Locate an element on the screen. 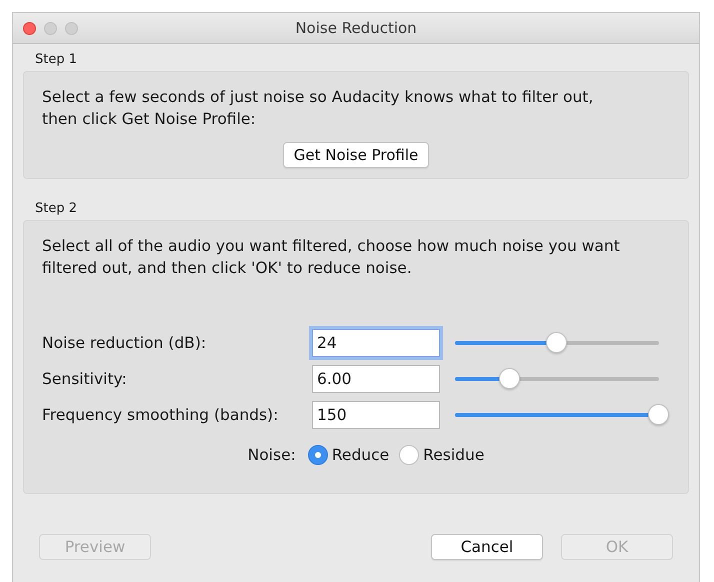  instruction-text: Select a few seconds of just noise so Audacity knows what to filter out, then click Get Noise Profile: is located at coordinates (318, 108).